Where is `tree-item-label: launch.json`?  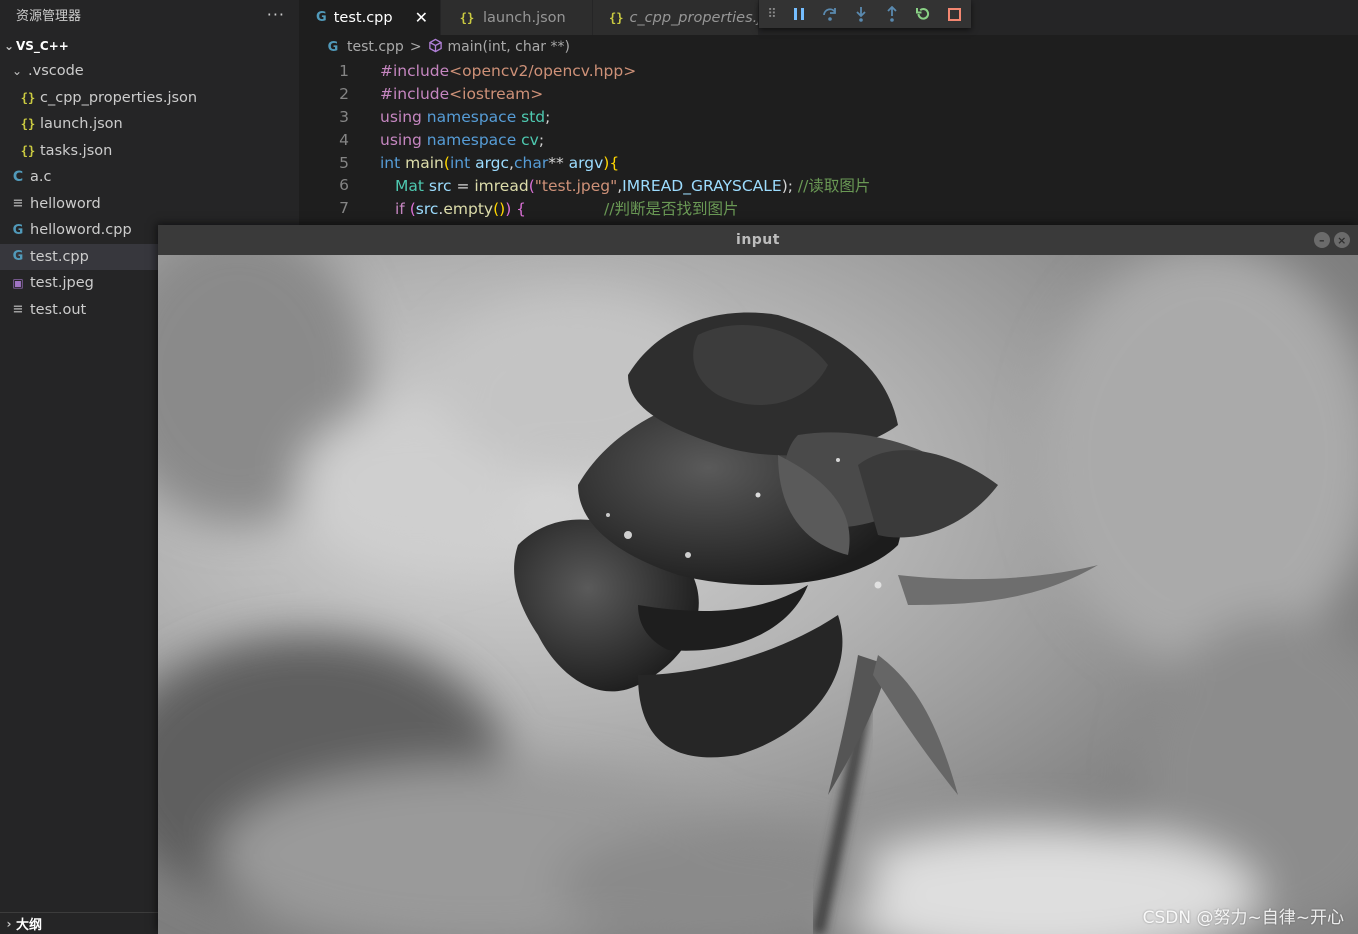
tree-item-label: launch.json is located at coordinates (81, 124).